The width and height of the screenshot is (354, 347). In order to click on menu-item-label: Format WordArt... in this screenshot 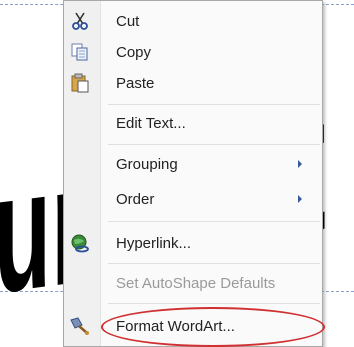, I will do `click(175, 326)`.